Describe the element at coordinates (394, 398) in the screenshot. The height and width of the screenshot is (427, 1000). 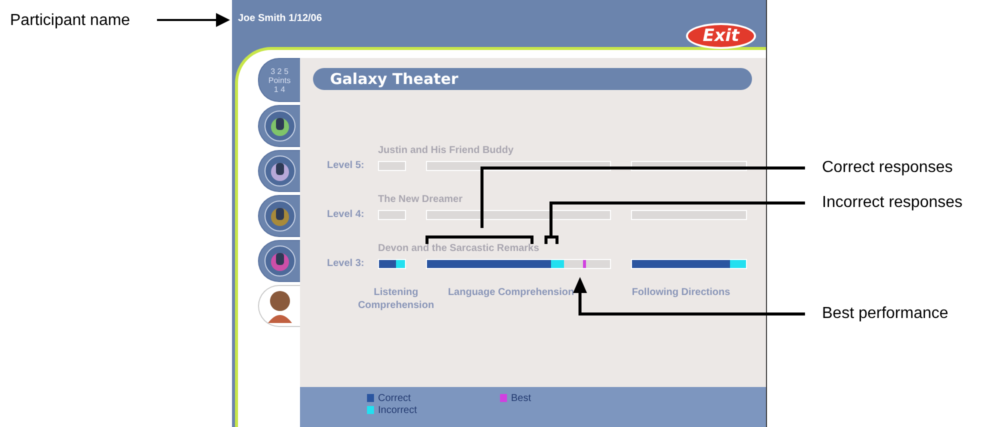
I see `legend-label: Correct` at that location.